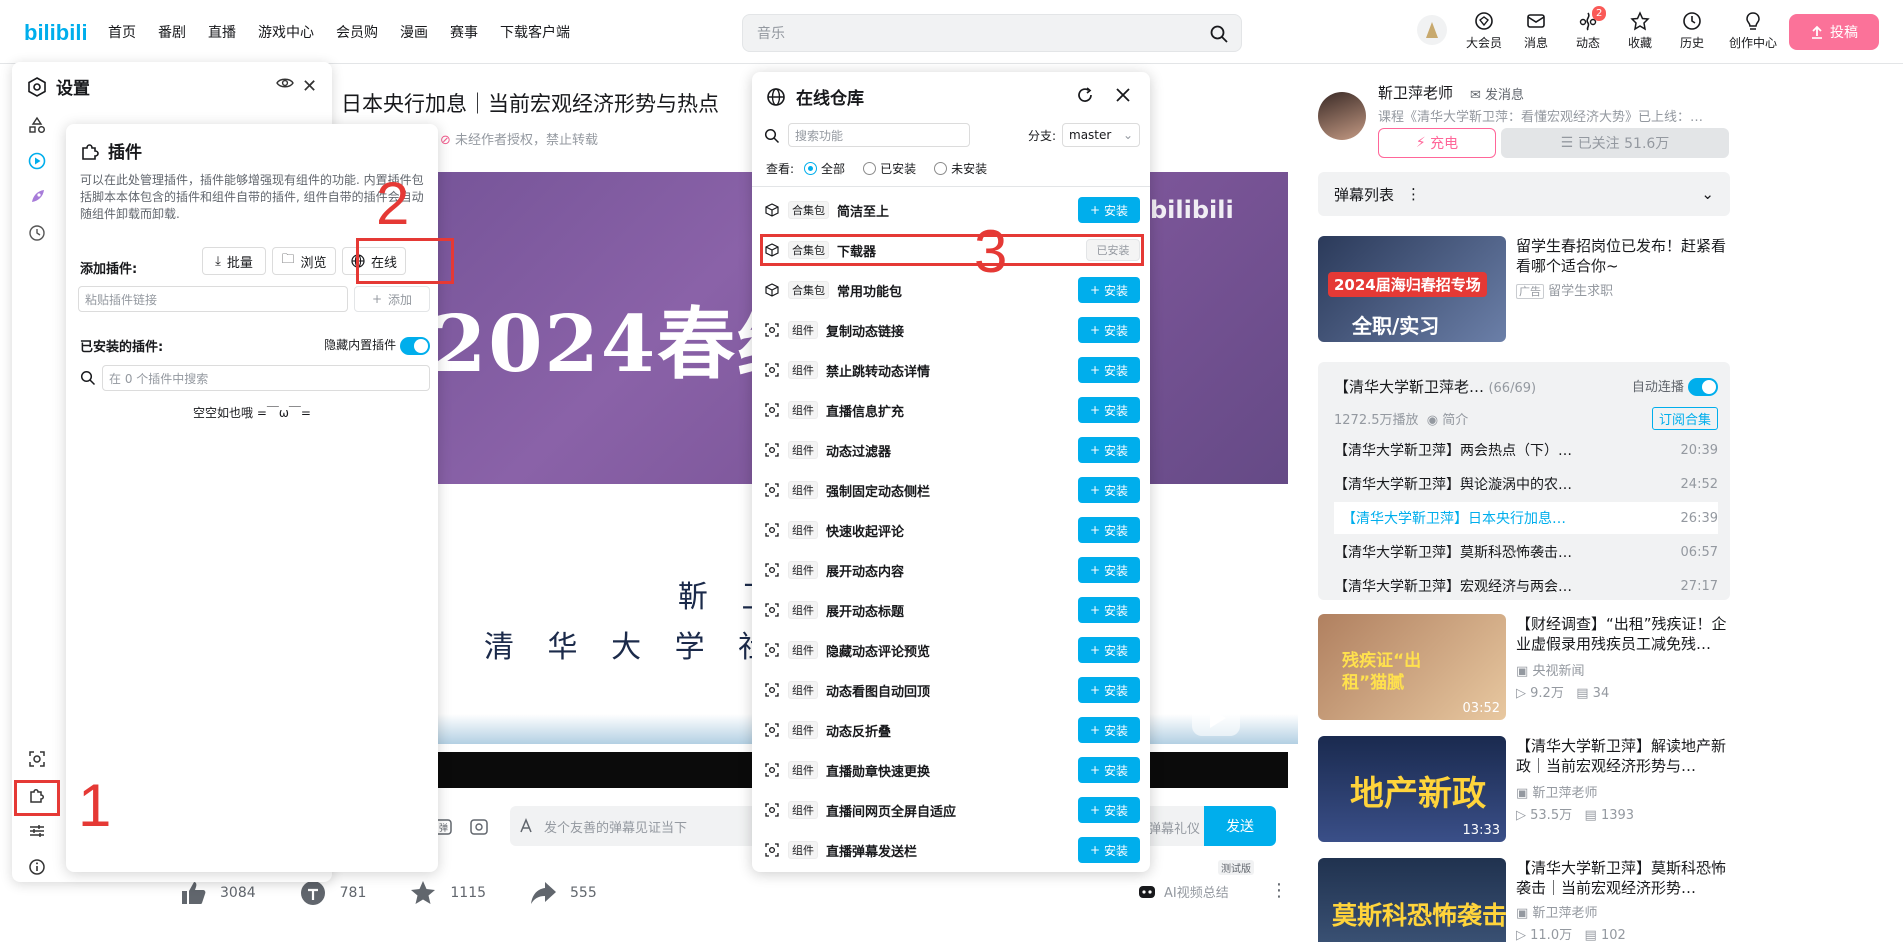 Image resolution: width=1903 pixels, height=942 pixels. I want to click on close-icon, so click(1123, 95).